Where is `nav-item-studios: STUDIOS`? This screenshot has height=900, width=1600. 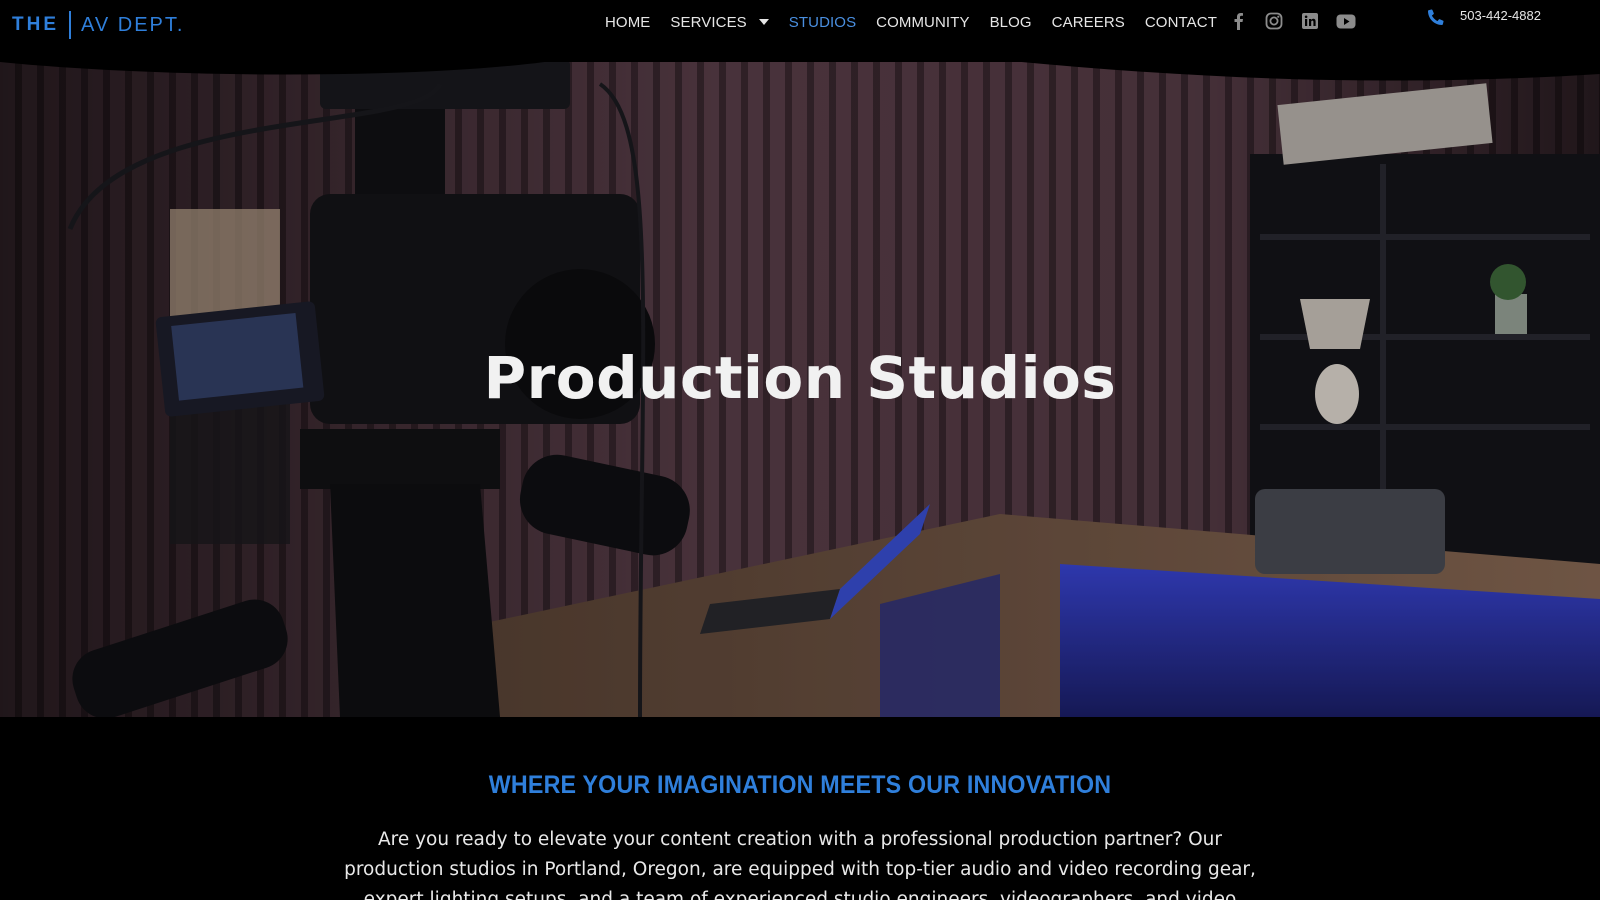
nav-item-studios: STUDIOS is located at coordinates (822, 22).